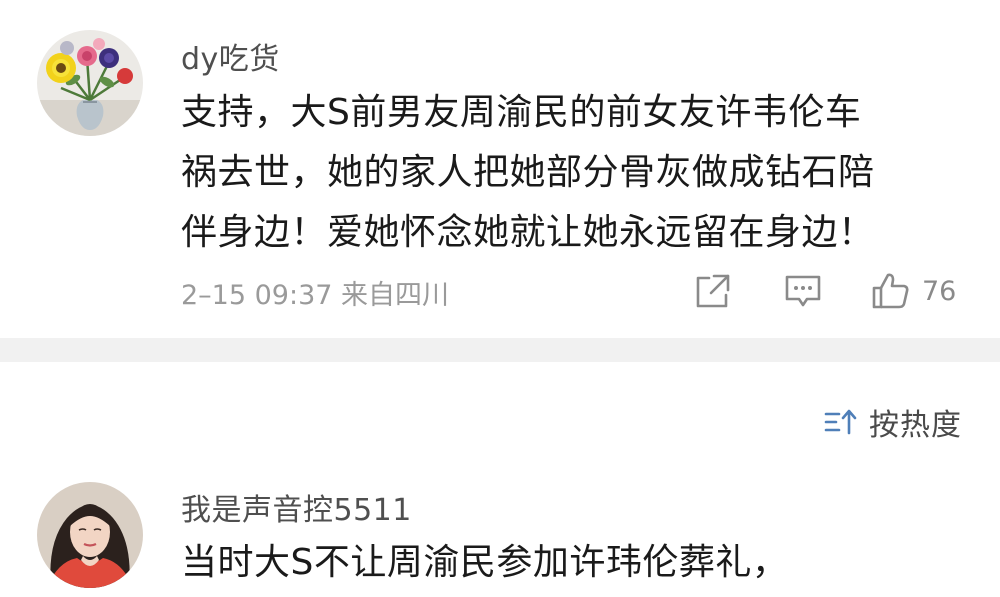  I want to click on comment-icon, so click(803, 291).